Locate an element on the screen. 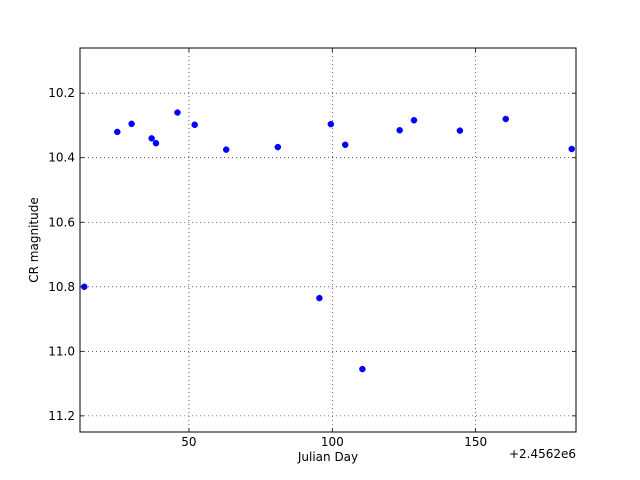 This screenshot has width=640, height=480. x-axis-label: Julian Day is located at coordinates (327, 457).